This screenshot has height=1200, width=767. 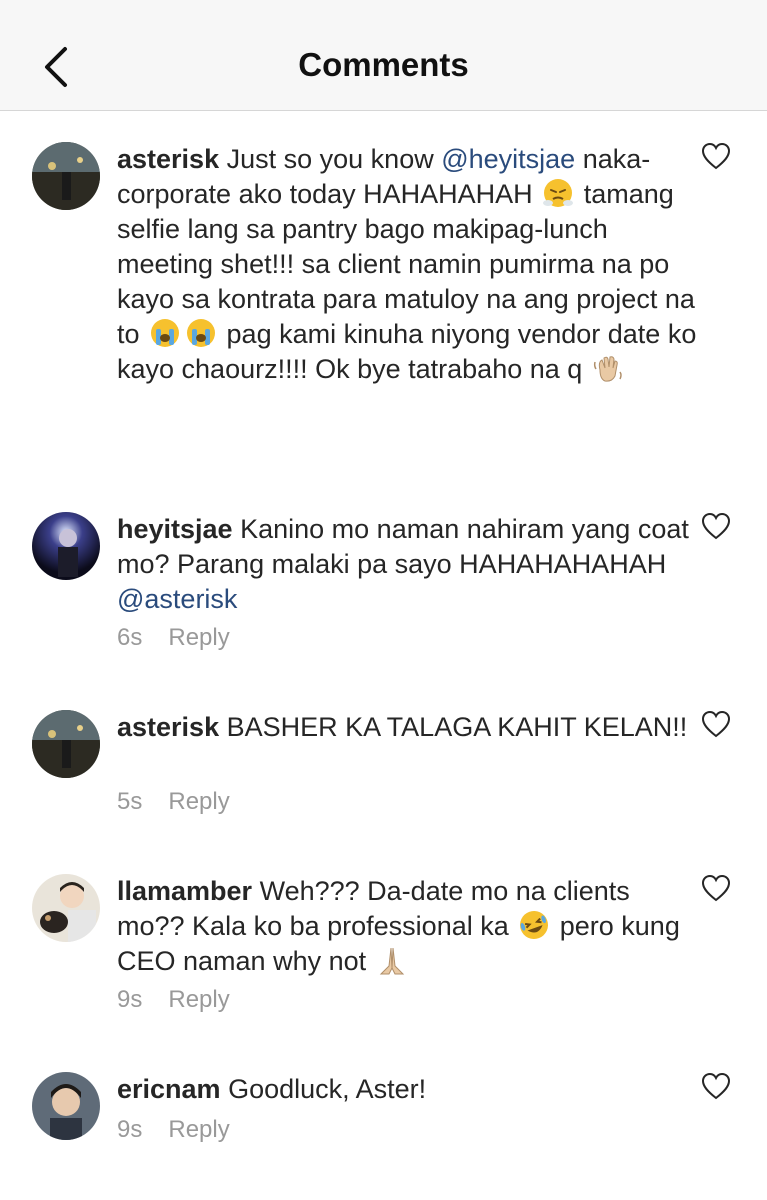 I want to click on comment-username: llamamber, so click(x=184, y=891).